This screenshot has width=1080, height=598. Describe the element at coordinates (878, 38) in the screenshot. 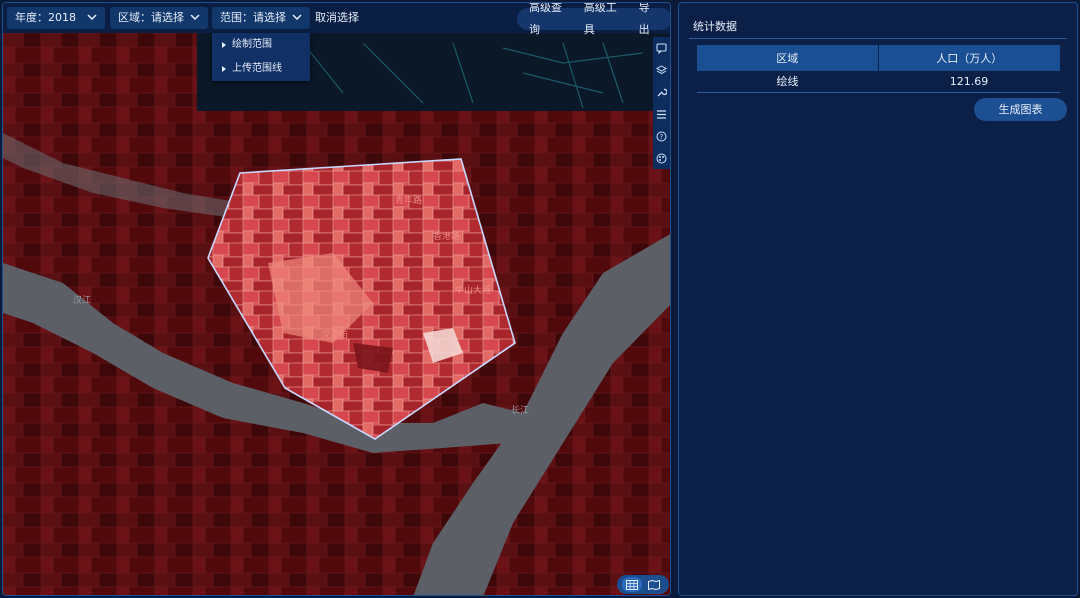

I see `divider` at that location.